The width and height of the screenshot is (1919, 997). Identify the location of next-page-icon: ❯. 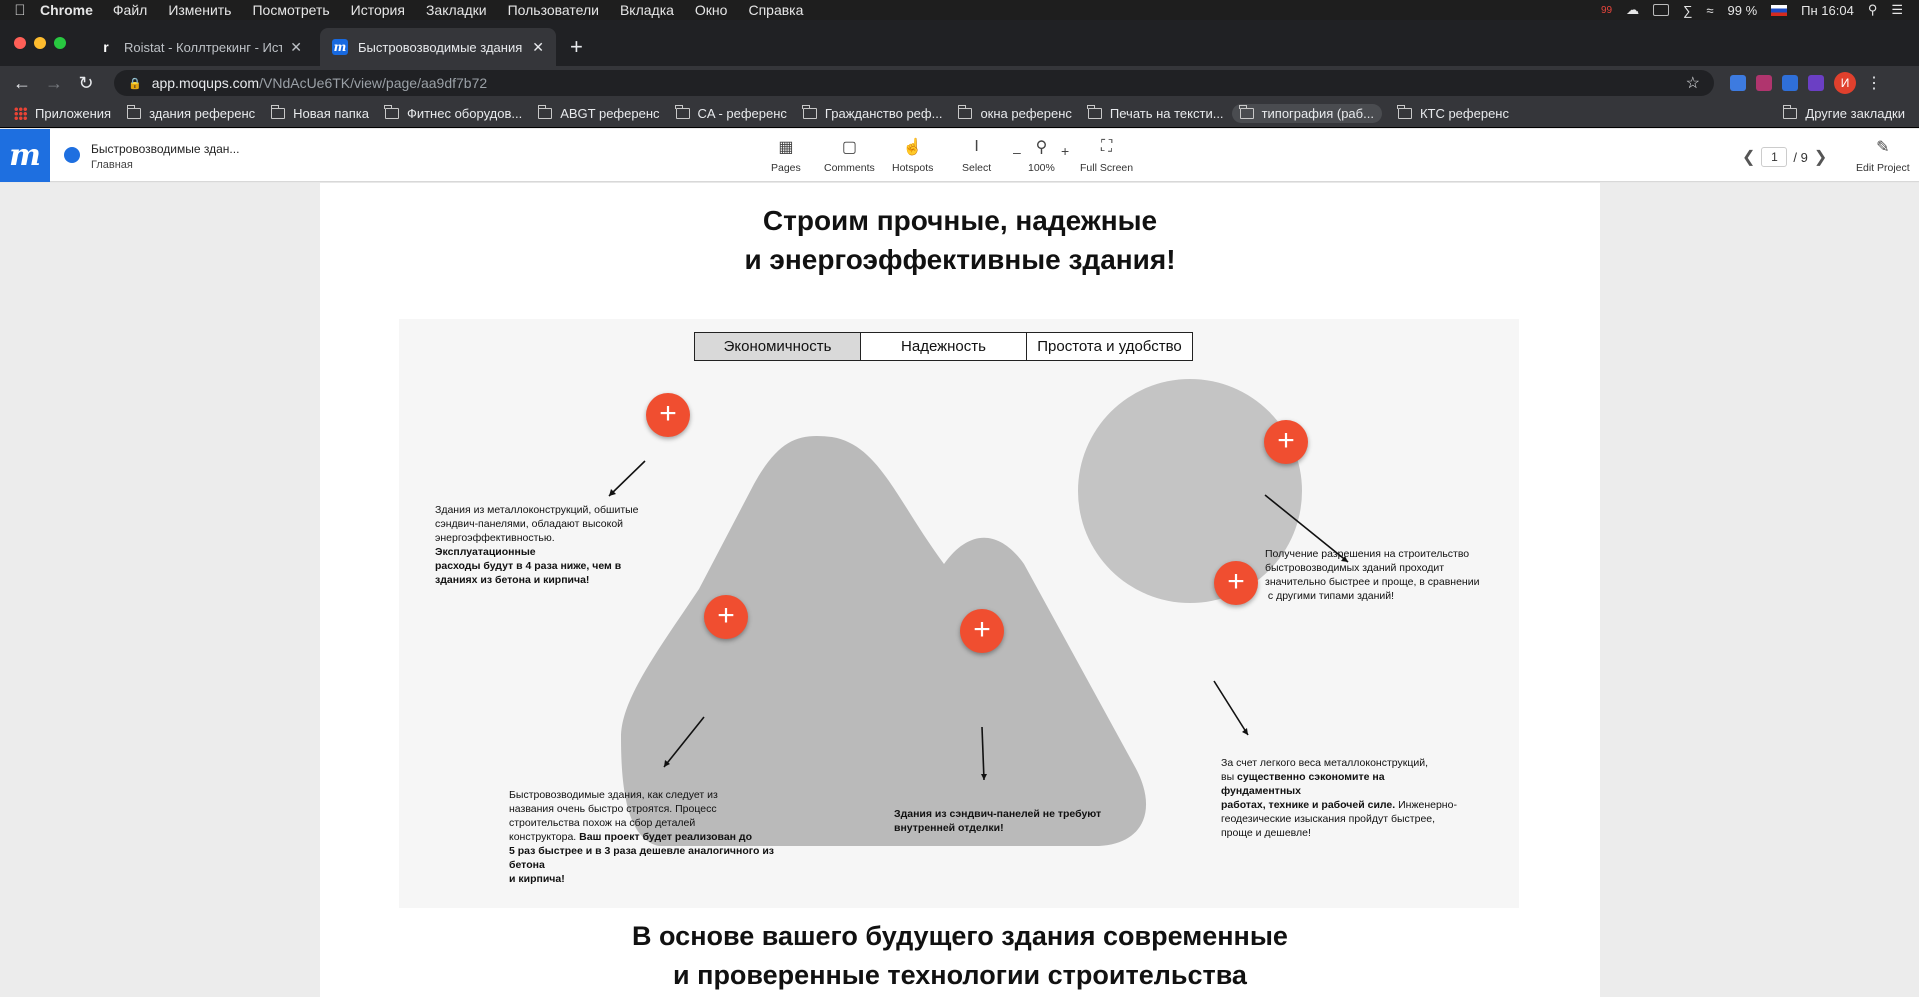
(1820, 157).